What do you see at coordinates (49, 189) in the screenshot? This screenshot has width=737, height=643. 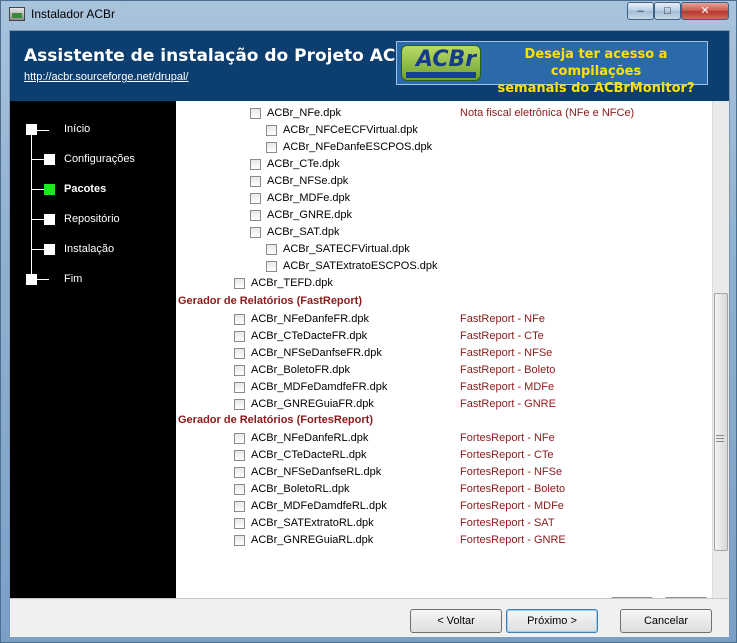 I see `step-marker-active` at bounding box center [49, 189].